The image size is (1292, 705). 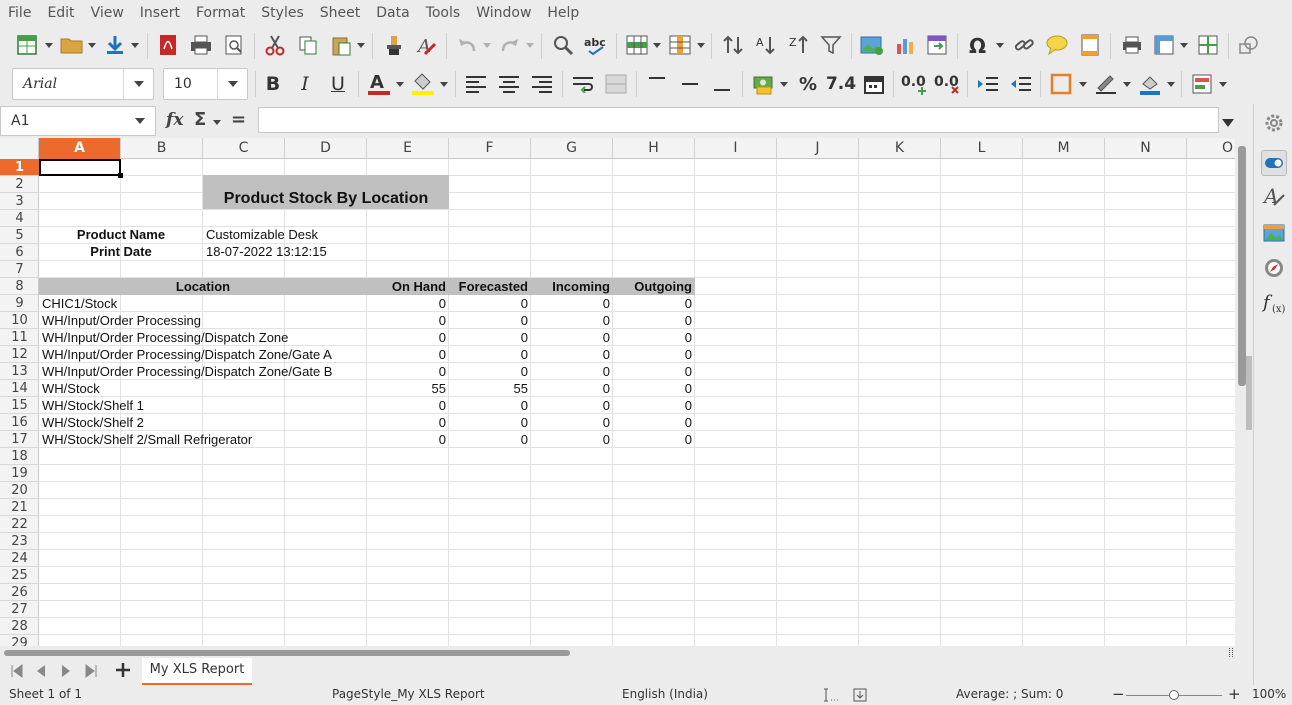 What do you see at coordinates (1090, 45) in the screenshot?
I see `headers-footers-icon` at bounding box center [1090, 45].